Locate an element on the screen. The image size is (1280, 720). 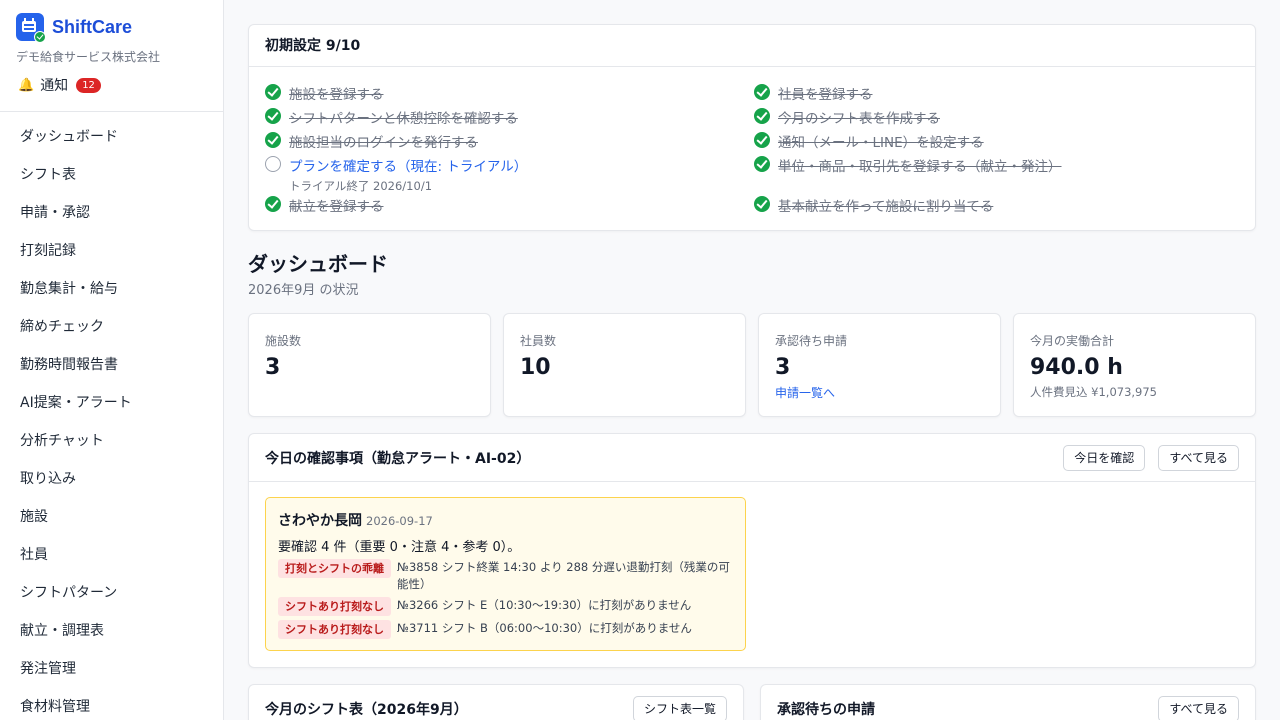
sidebar-item-requests: 申請・承認 is located at coordinates (111, 213).